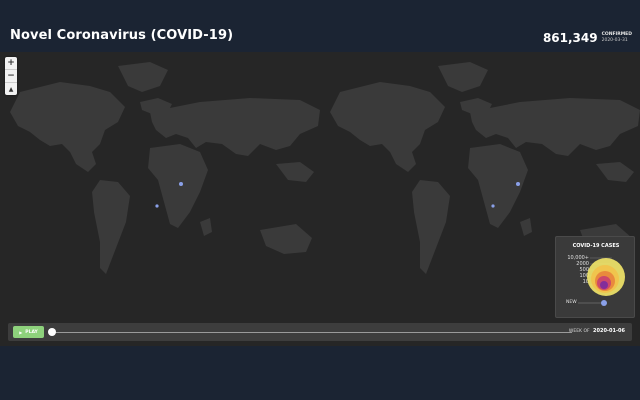 This screenshot has height=400, width=640. I want to click on confirmed-date: 2020-03-31, so click(614, 40).